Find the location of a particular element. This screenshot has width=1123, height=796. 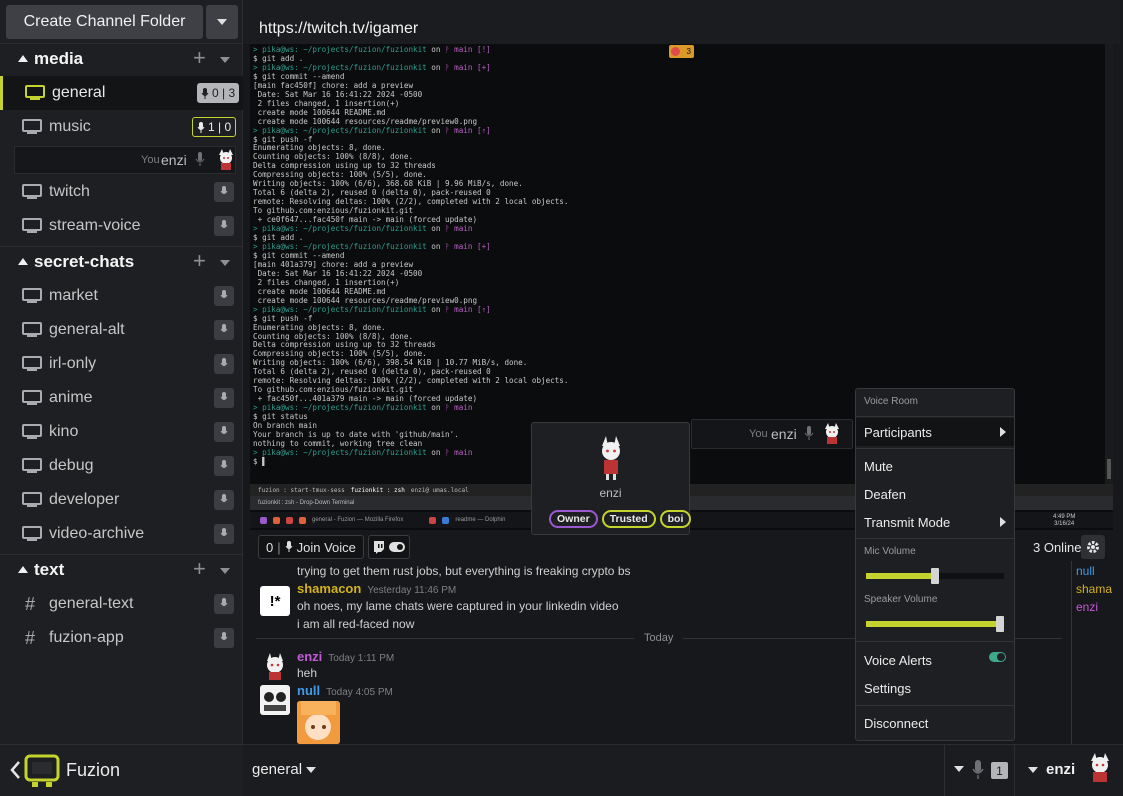

channel-general-alt: general-alt is located at coordinates (121, 330).